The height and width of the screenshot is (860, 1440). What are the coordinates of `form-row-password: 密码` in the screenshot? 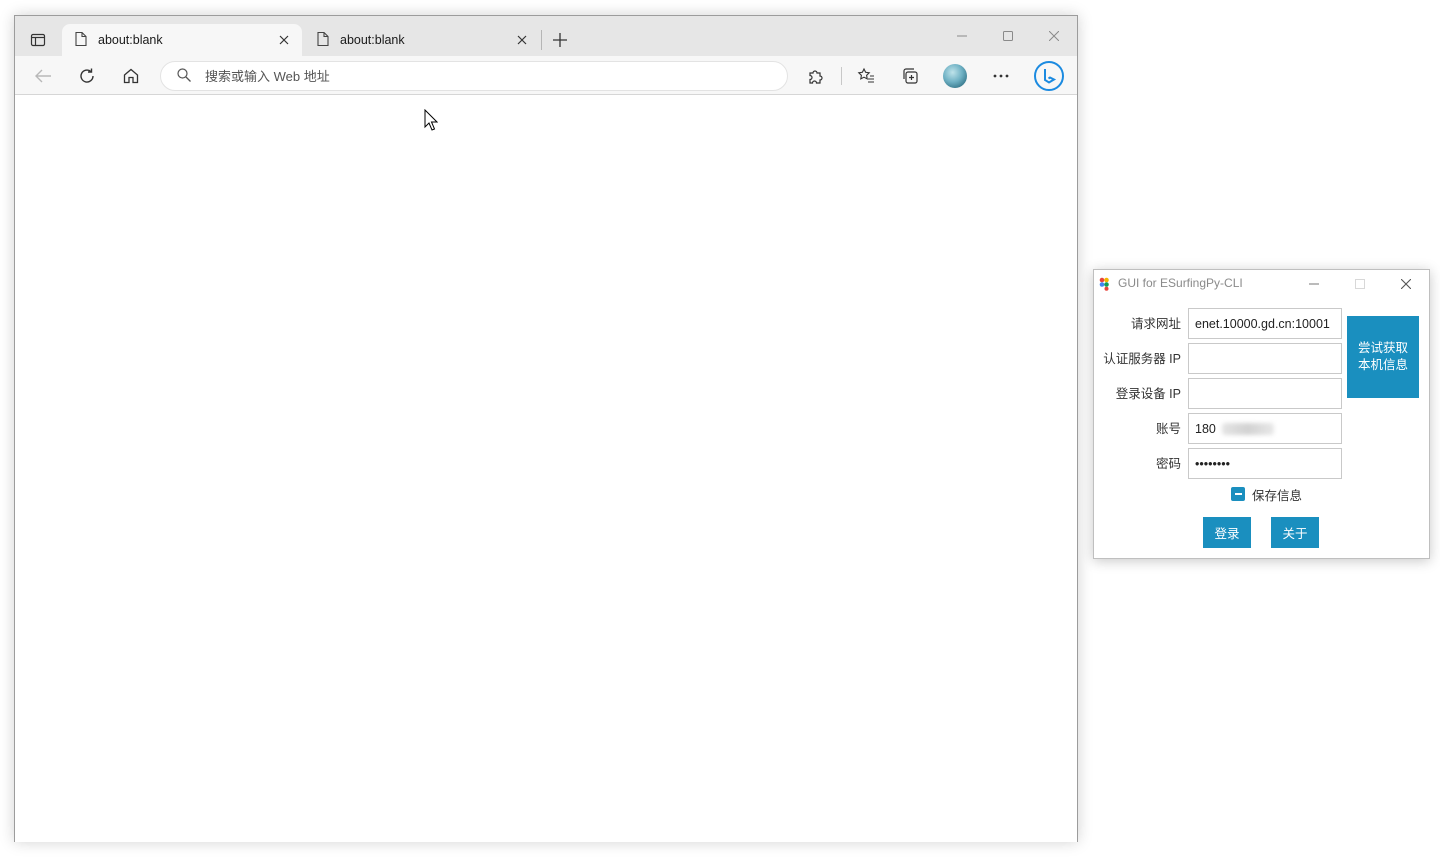 It's located at (1219, 464).